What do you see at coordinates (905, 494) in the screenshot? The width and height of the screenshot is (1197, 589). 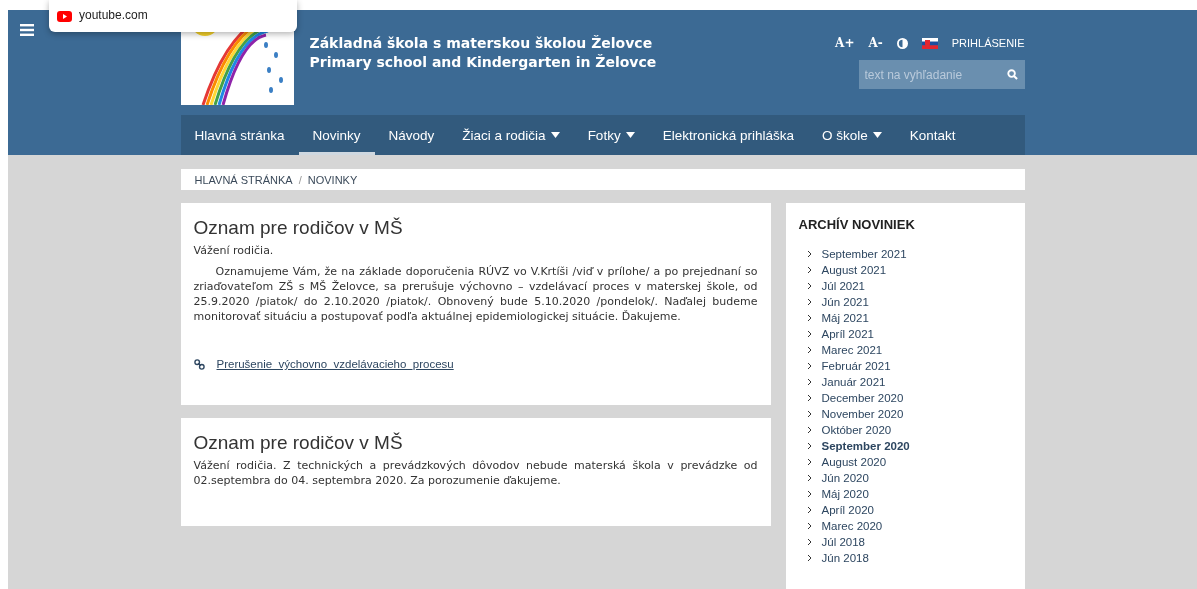 I see `archive-link: Máj 2020` at bounding box center [905, 494].